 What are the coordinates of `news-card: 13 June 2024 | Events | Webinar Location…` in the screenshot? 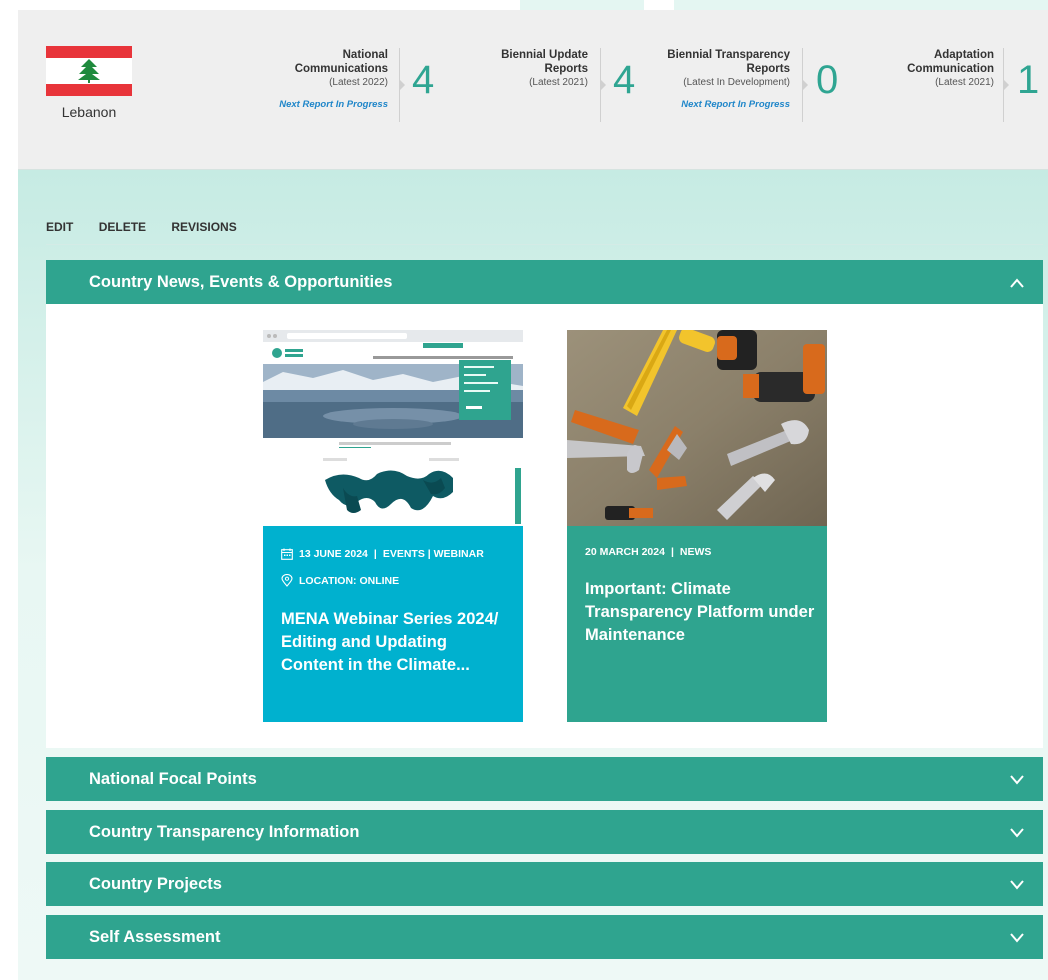 It's located at (393, 526).